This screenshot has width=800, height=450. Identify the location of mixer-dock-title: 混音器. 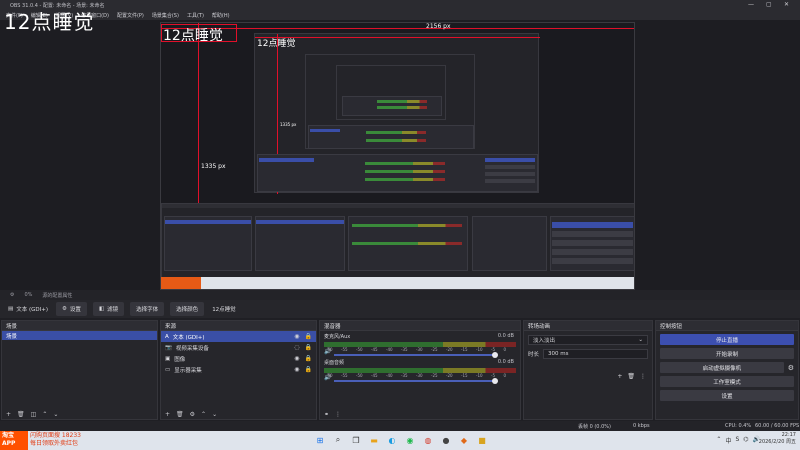
(420, 326).